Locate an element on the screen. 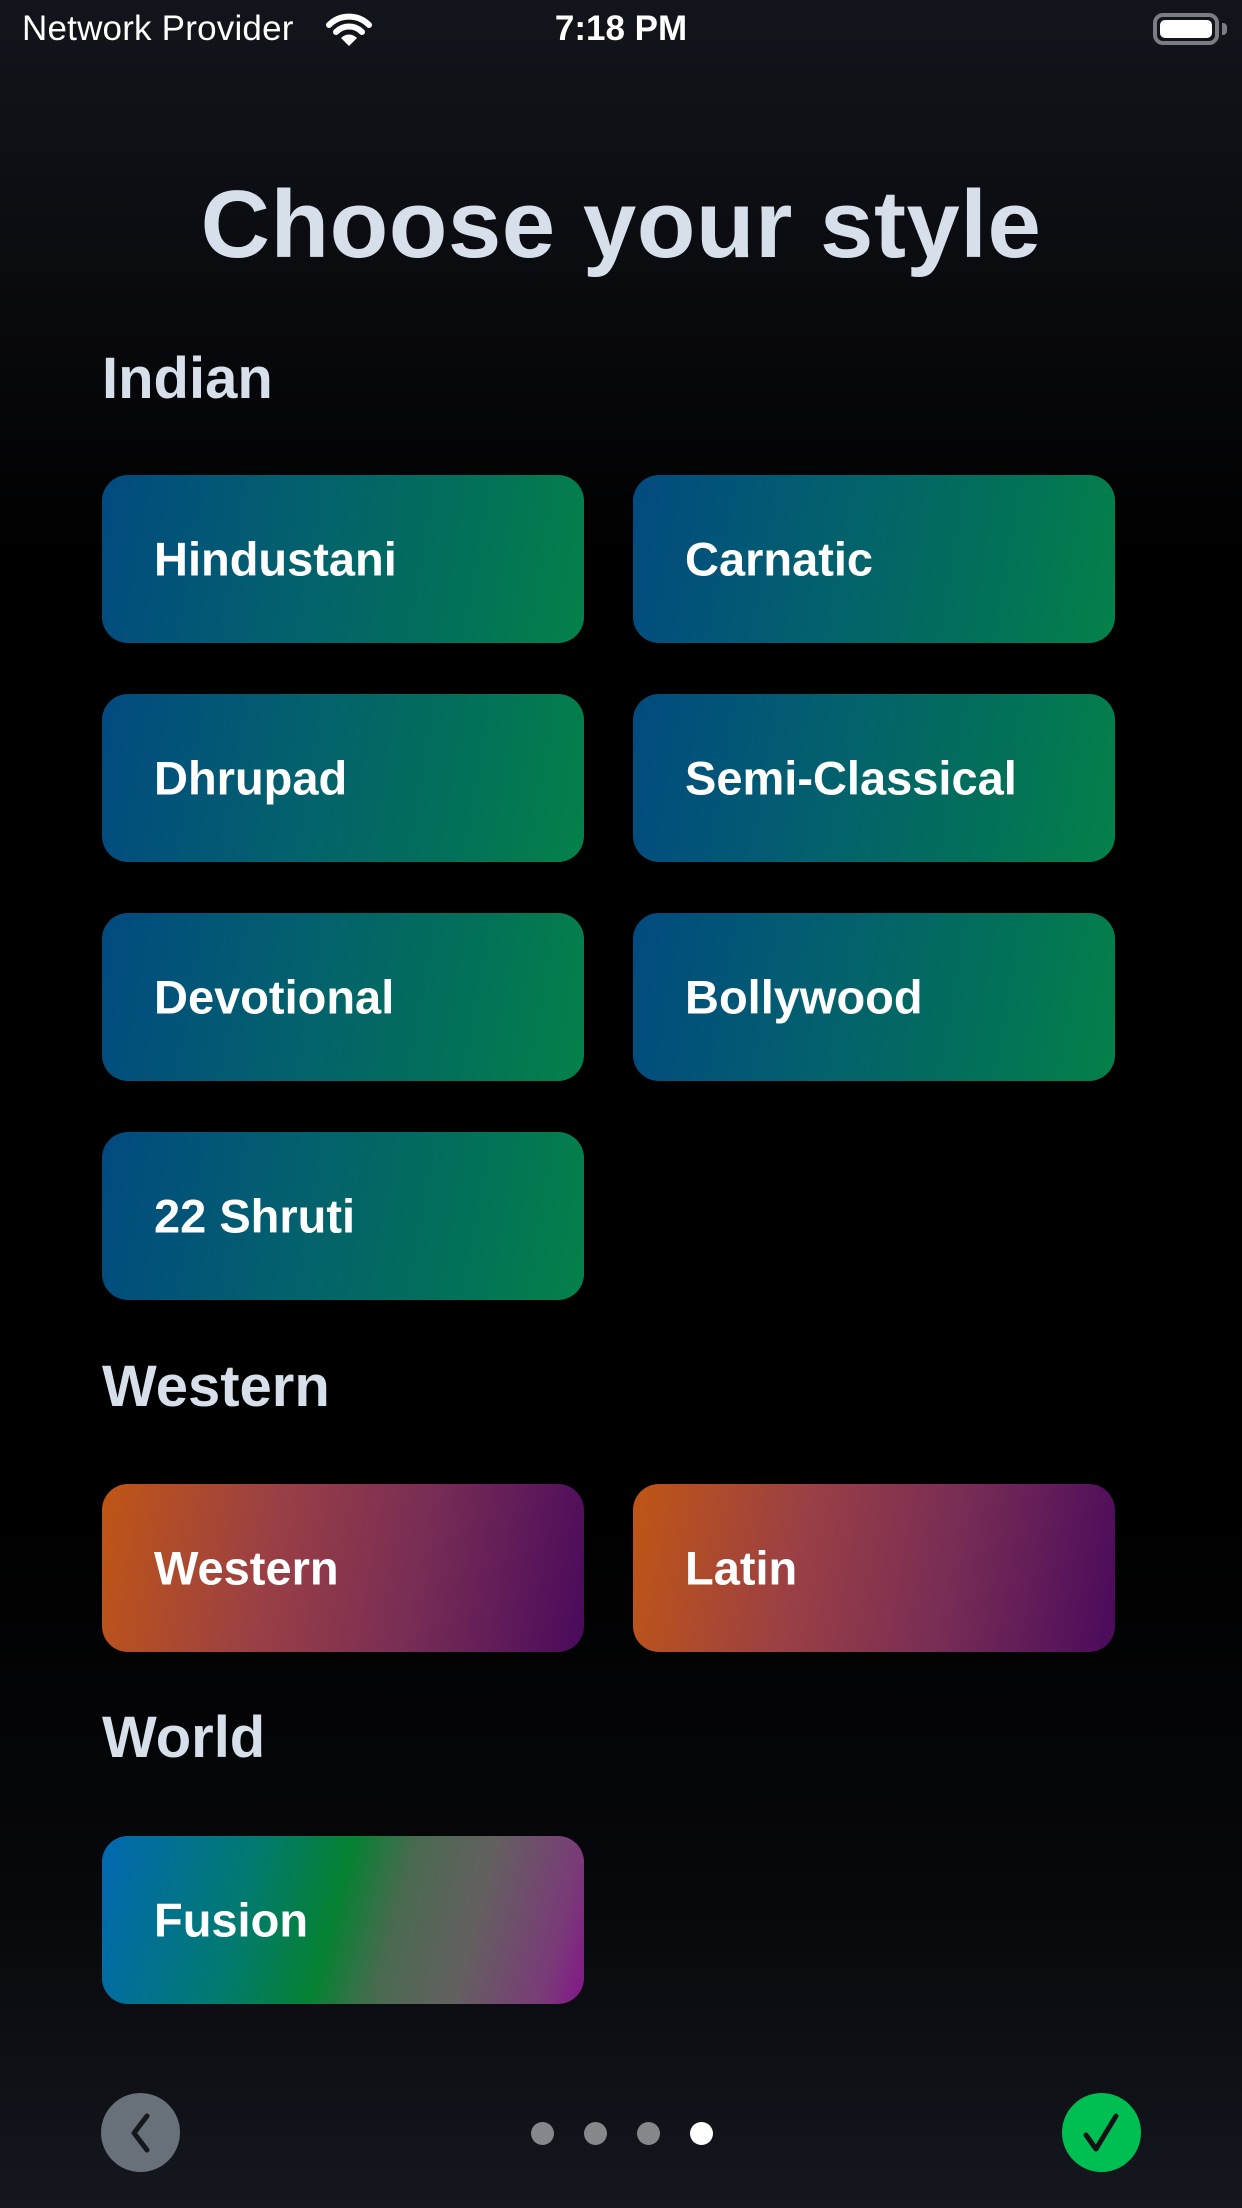  style-card-22-shruti: 22 Shruti is located at coordinates (343, 1216).